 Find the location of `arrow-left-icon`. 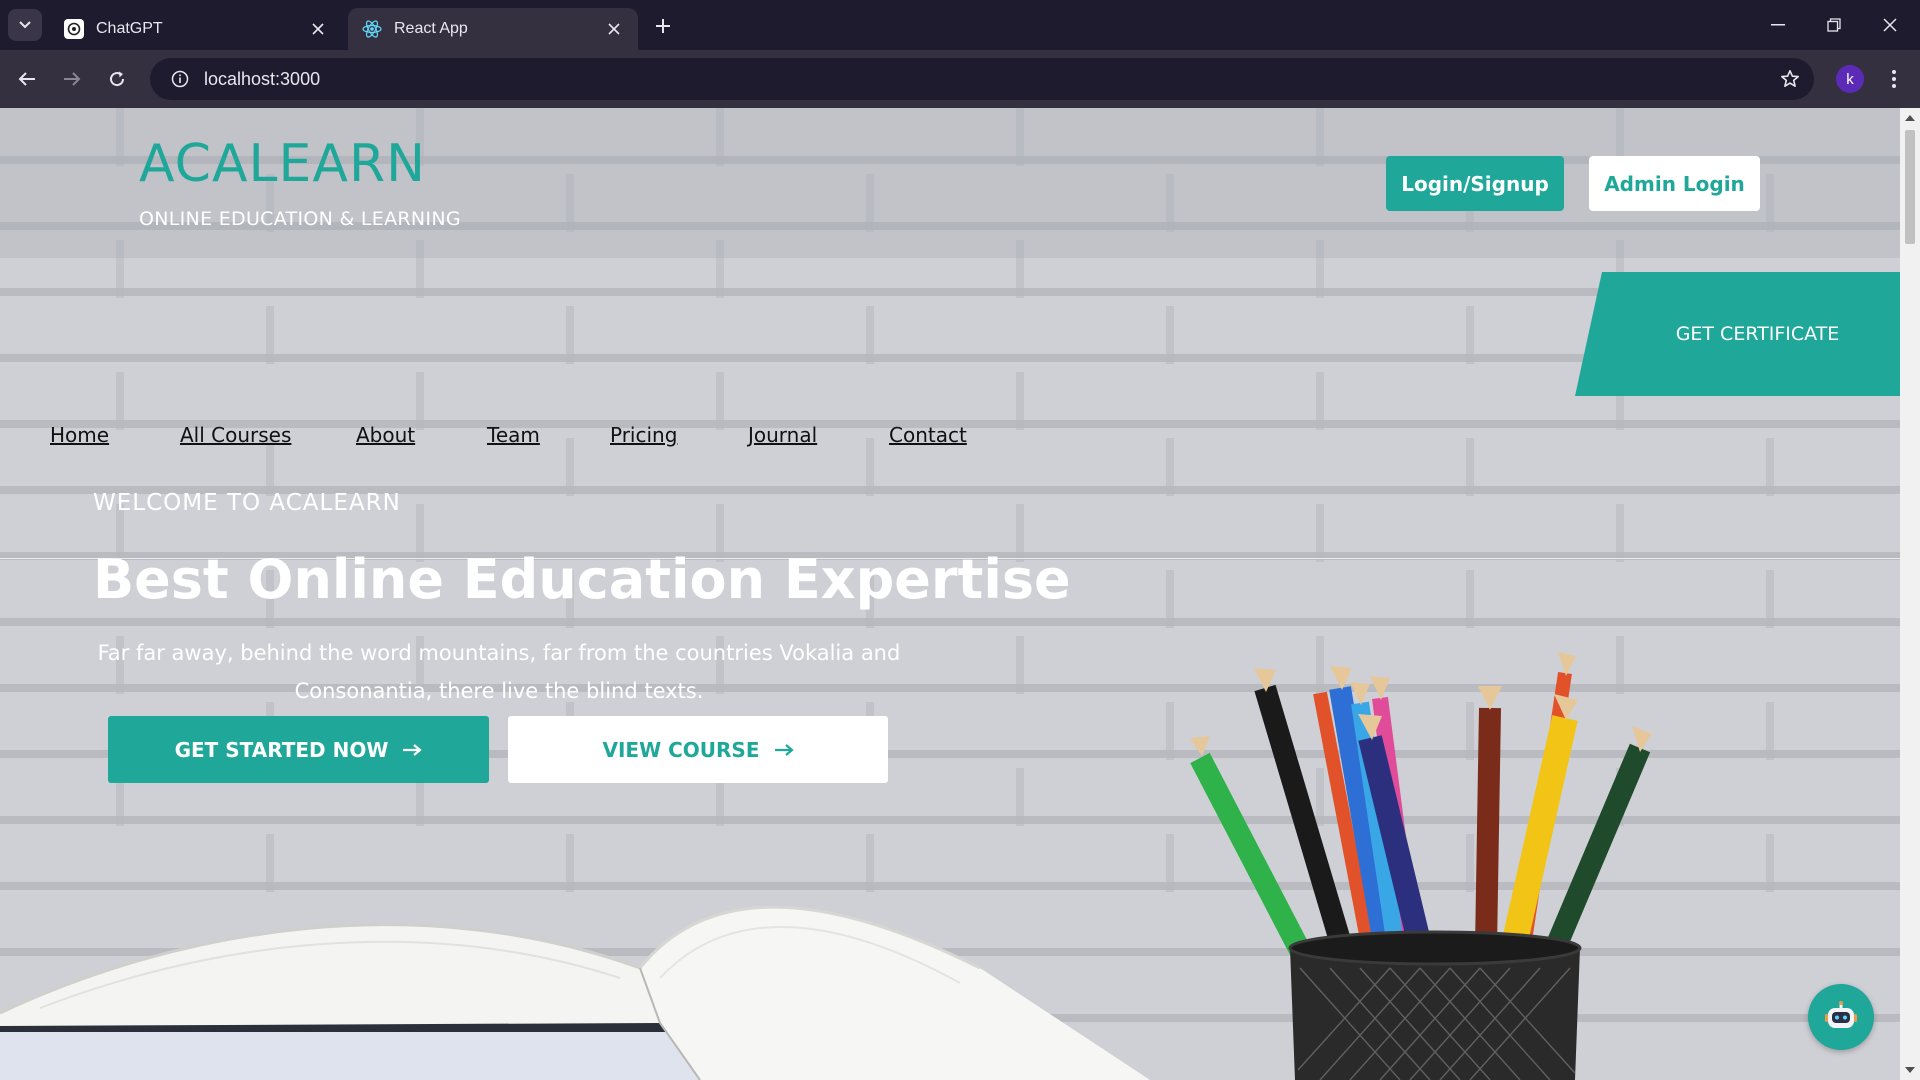

arrow-left-icon is located at coordinates (26, 79).